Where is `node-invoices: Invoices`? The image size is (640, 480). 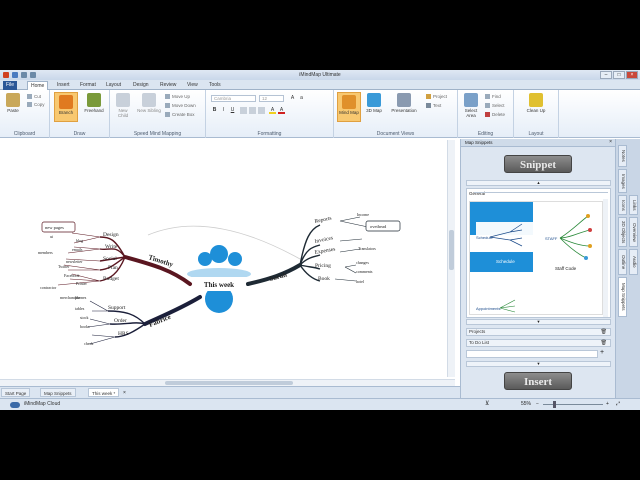
node-invoices: Invoices is located at coordinates (323, 240).